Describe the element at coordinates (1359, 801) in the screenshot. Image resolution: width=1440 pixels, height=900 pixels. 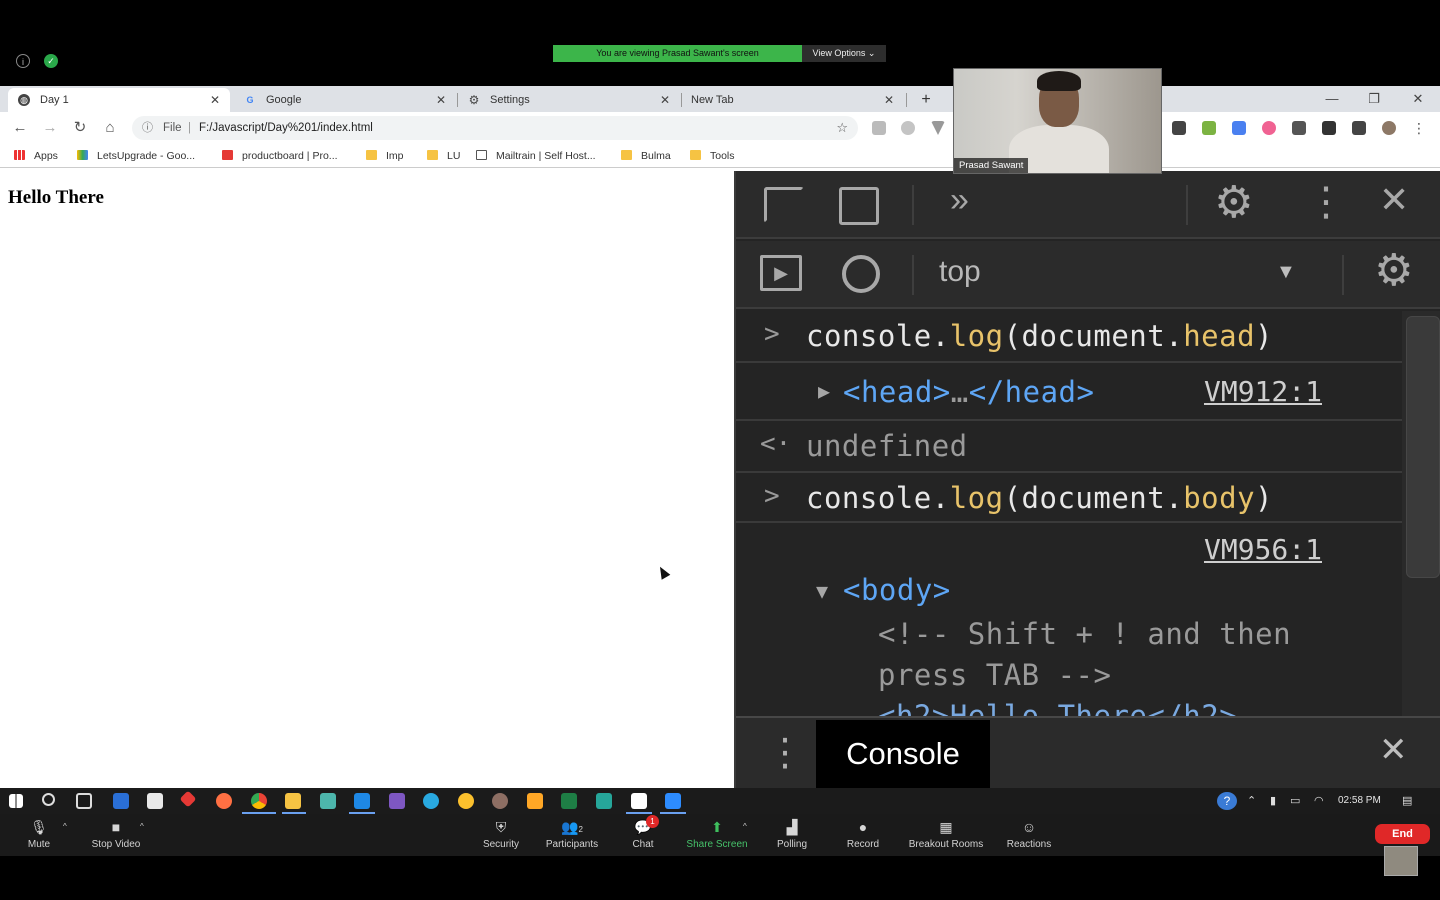
I see `system-clock: 02:58 PM` at that location.